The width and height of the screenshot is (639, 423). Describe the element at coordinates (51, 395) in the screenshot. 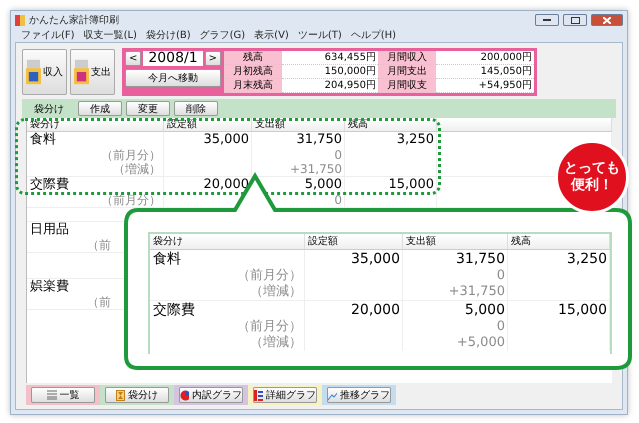

I see `list-icon` at that location.